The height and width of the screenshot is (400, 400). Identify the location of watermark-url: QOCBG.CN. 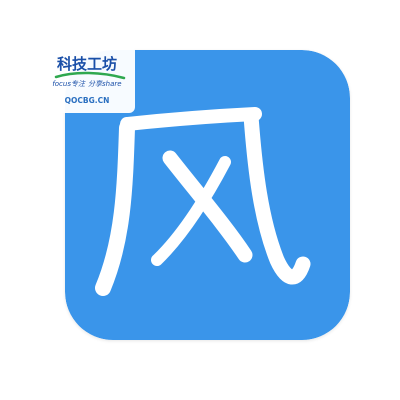
(87, 100).